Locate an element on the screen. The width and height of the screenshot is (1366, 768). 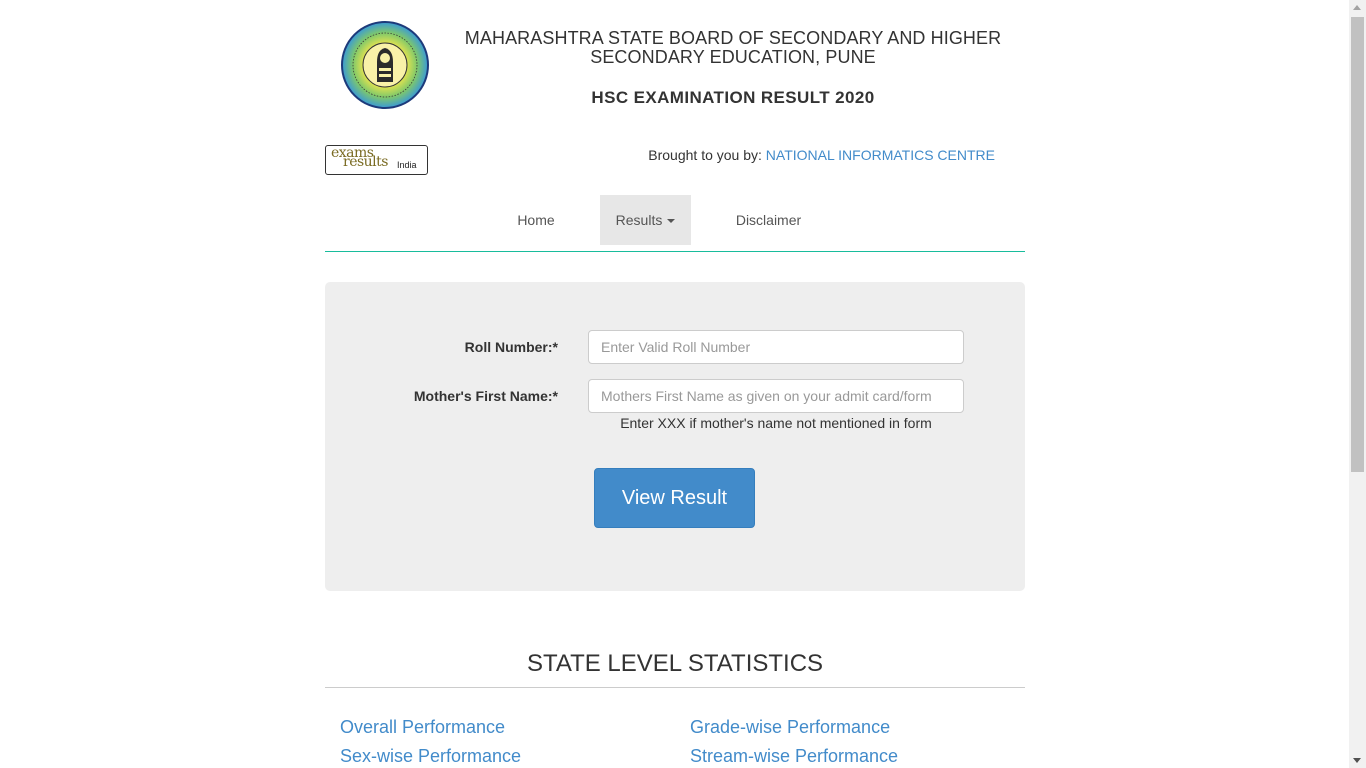
exams-results-india-logo: exams results India is located at coordinates (376, 160).